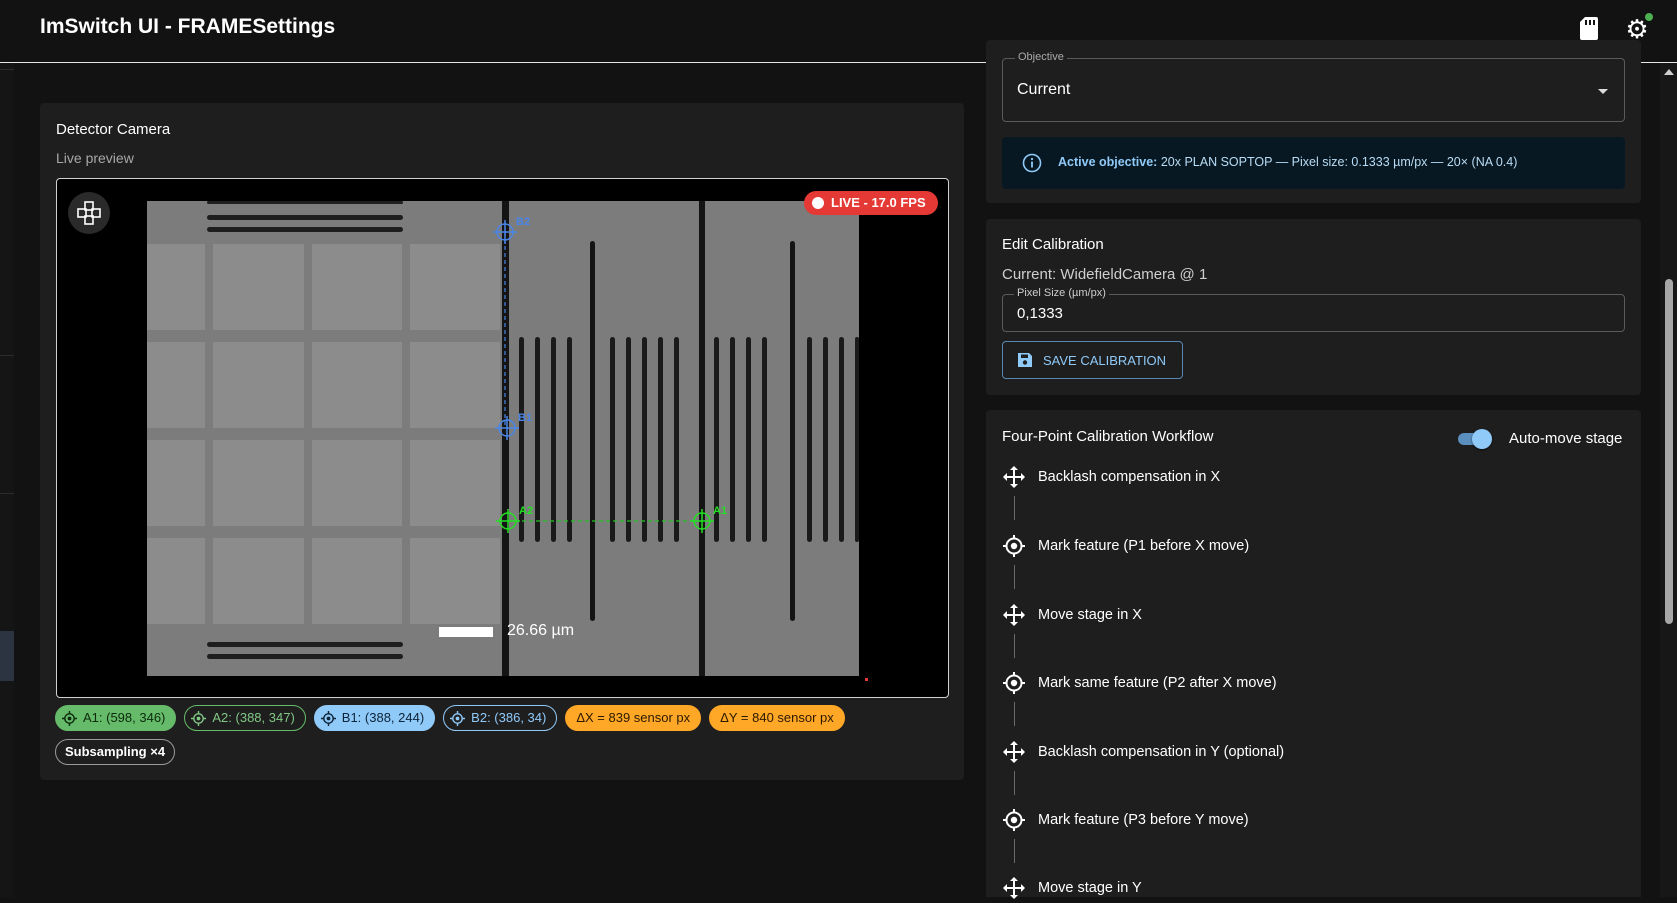 The width and height of the screenshot is (1677, 903). Describe the element at coordinates (374, 718) in the screenshot. I see `chip-b1: B1: (388, 244)` at that location.